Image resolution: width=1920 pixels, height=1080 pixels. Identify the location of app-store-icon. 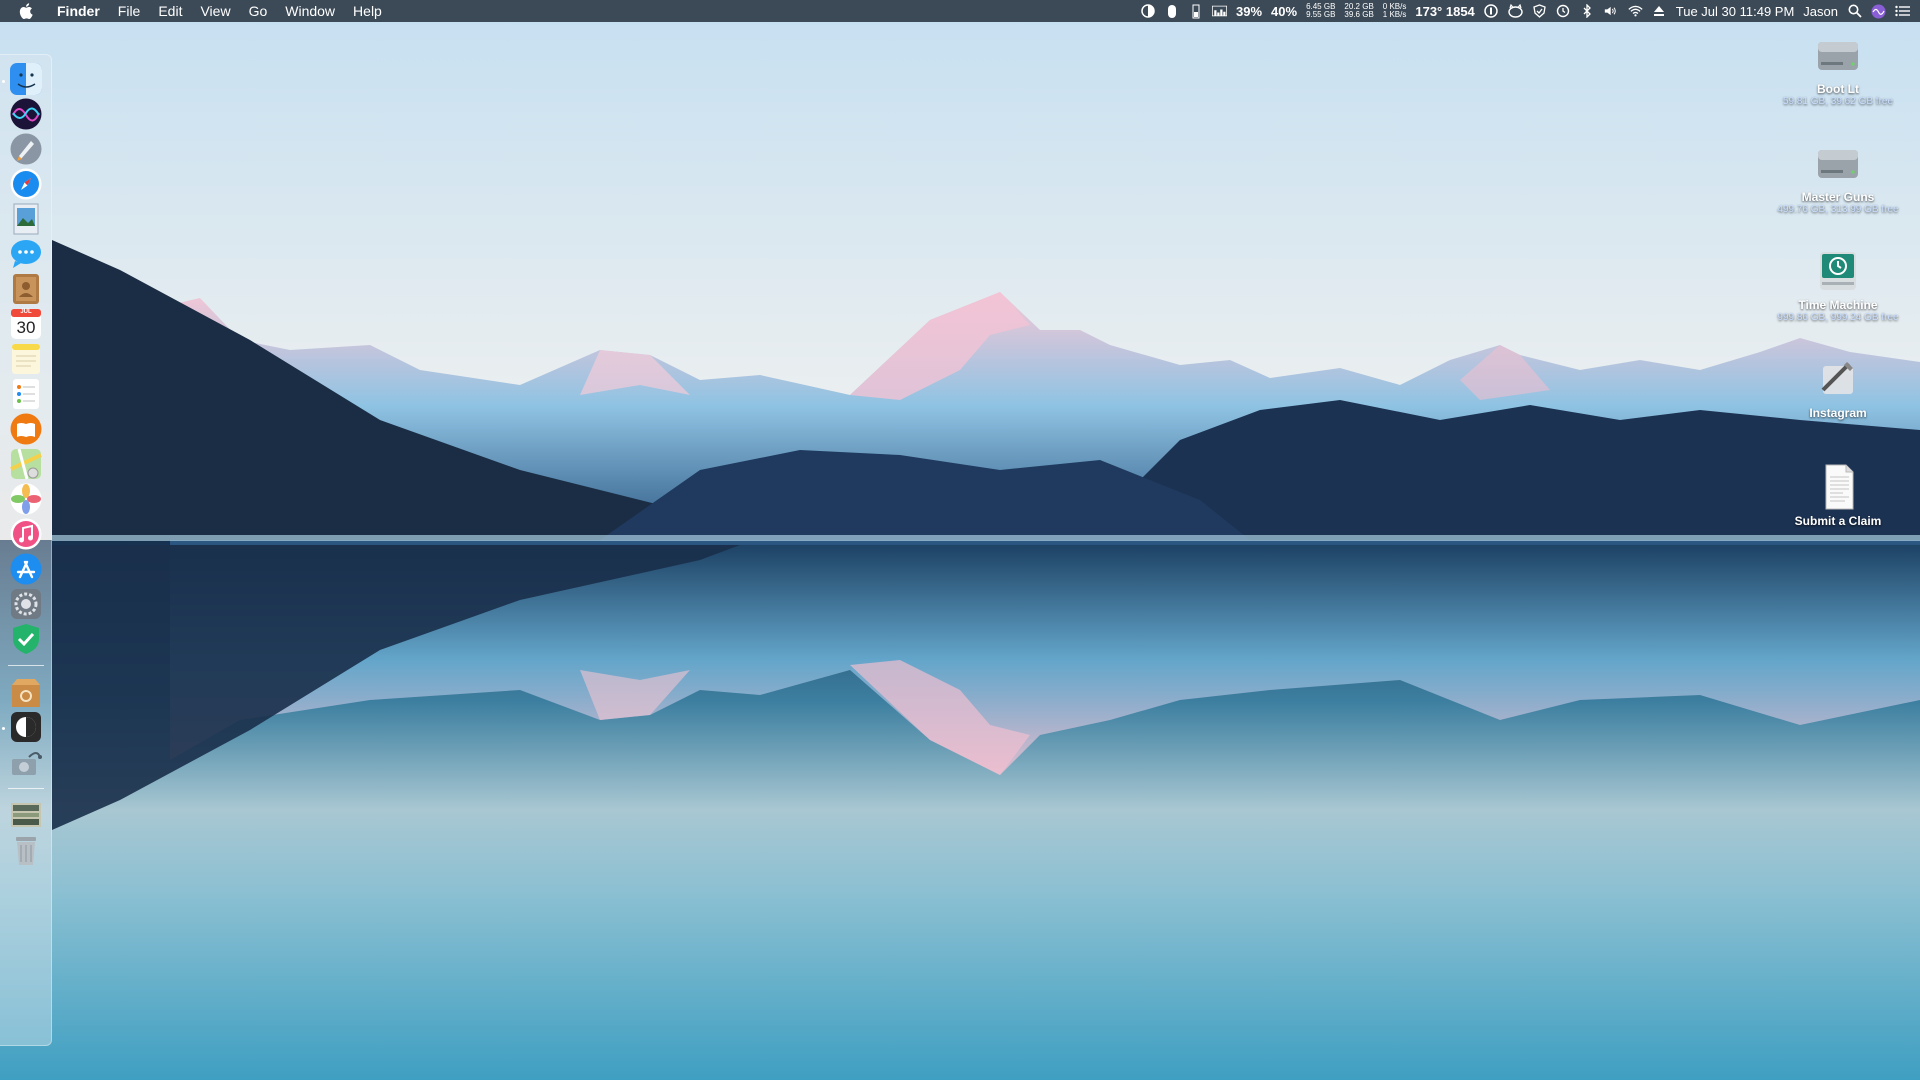
(26, 569).